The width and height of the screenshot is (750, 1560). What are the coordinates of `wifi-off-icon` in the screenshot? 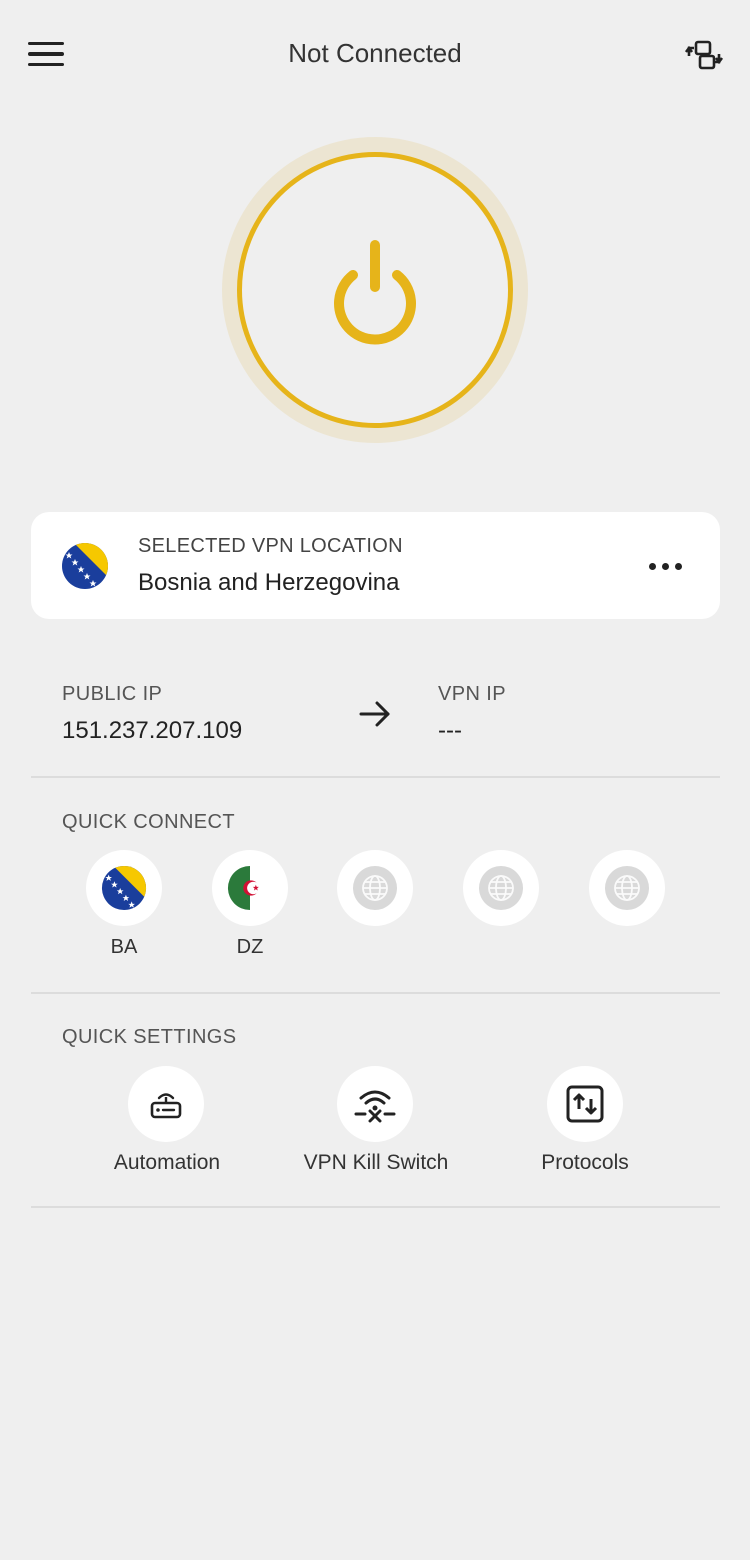 It's located at (375, 1106).